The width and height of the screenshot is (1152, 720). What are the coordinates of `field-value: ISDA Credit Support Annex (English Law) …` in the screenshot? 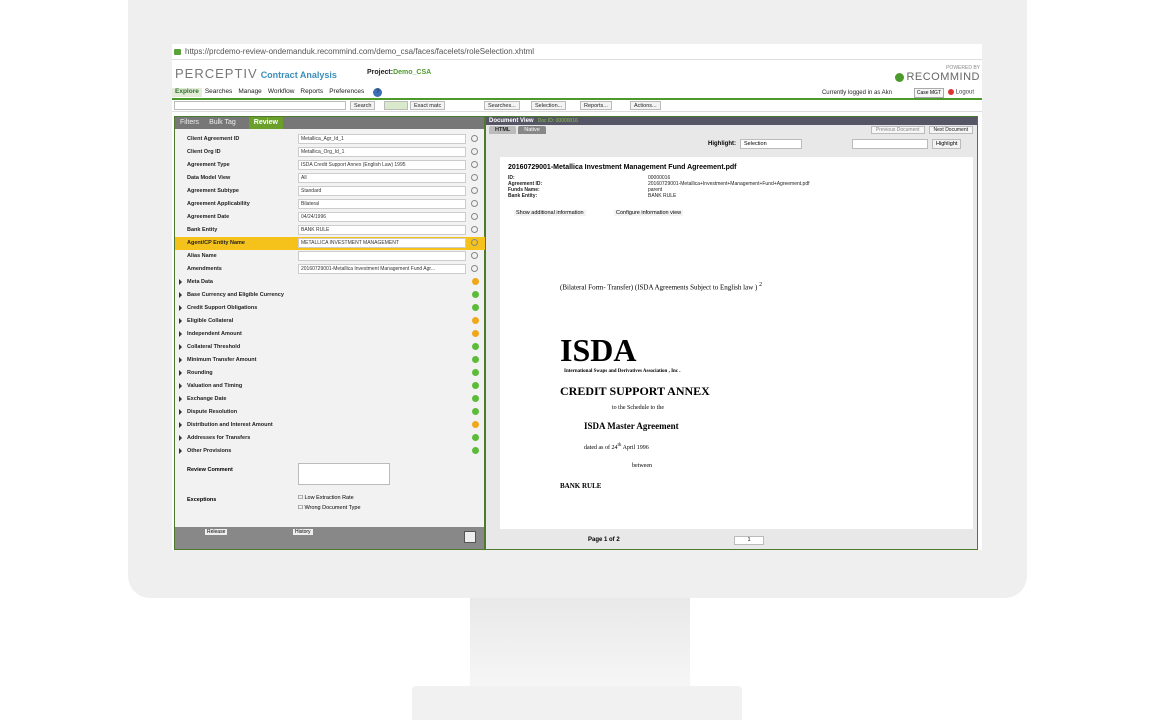 It's located at (382, 165).